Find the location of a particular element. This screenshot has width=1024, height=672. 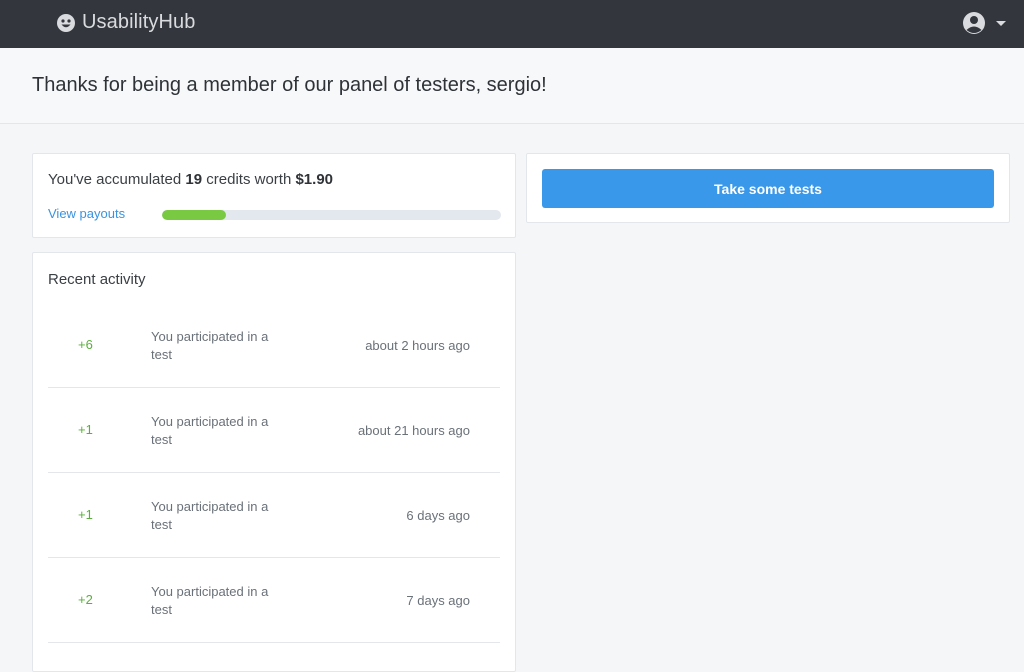

brand-name: UsabilityHub is located at coordinates (139, 22).